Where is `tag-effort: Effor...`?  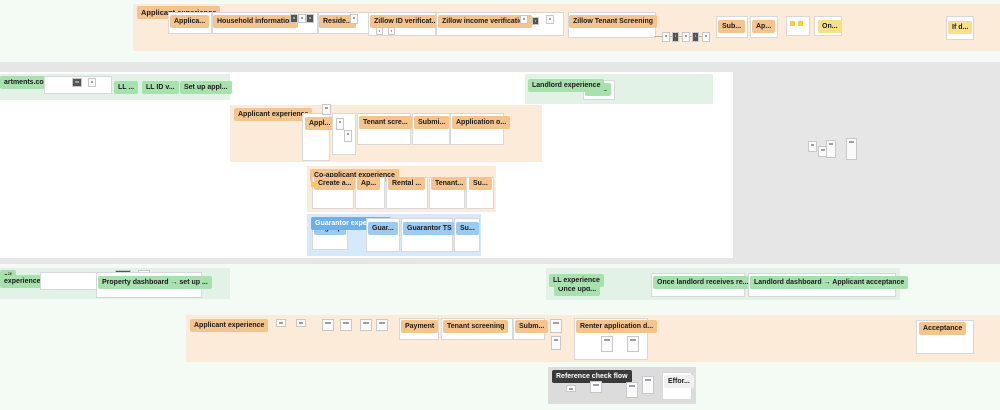
tag-effort: Effor... is located at coordinates (679, 381).